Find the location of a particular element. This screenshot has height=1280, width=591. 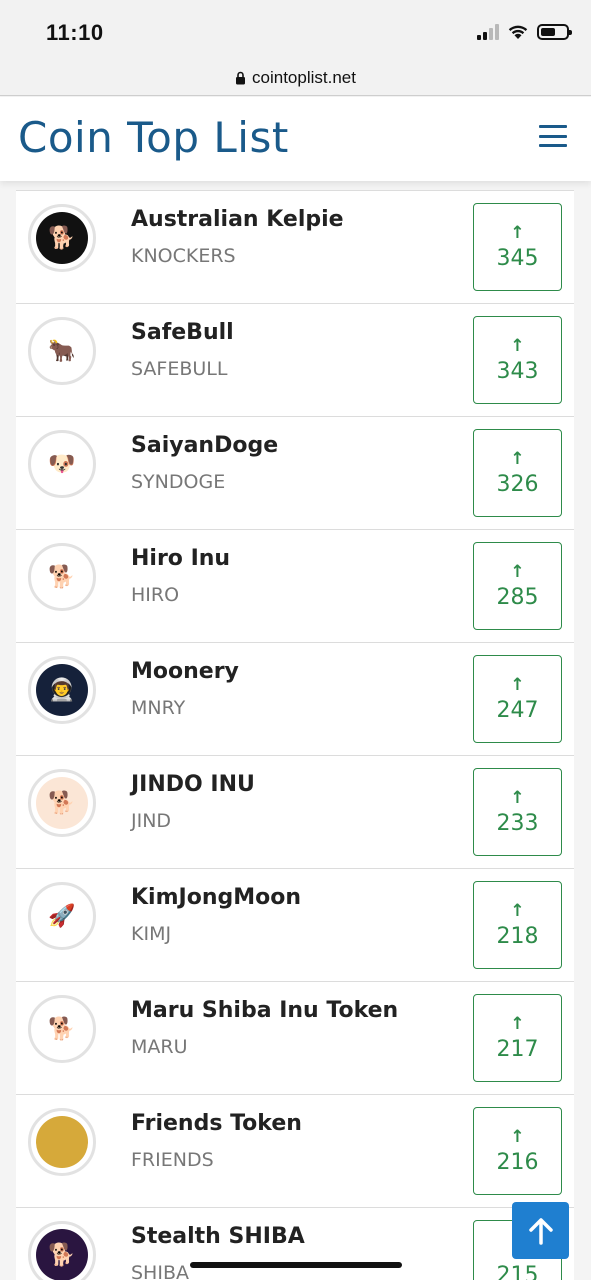

coin-row: 🐕Stealth SHIBASHIBA↑215 is located at coordinates (295, 1243).